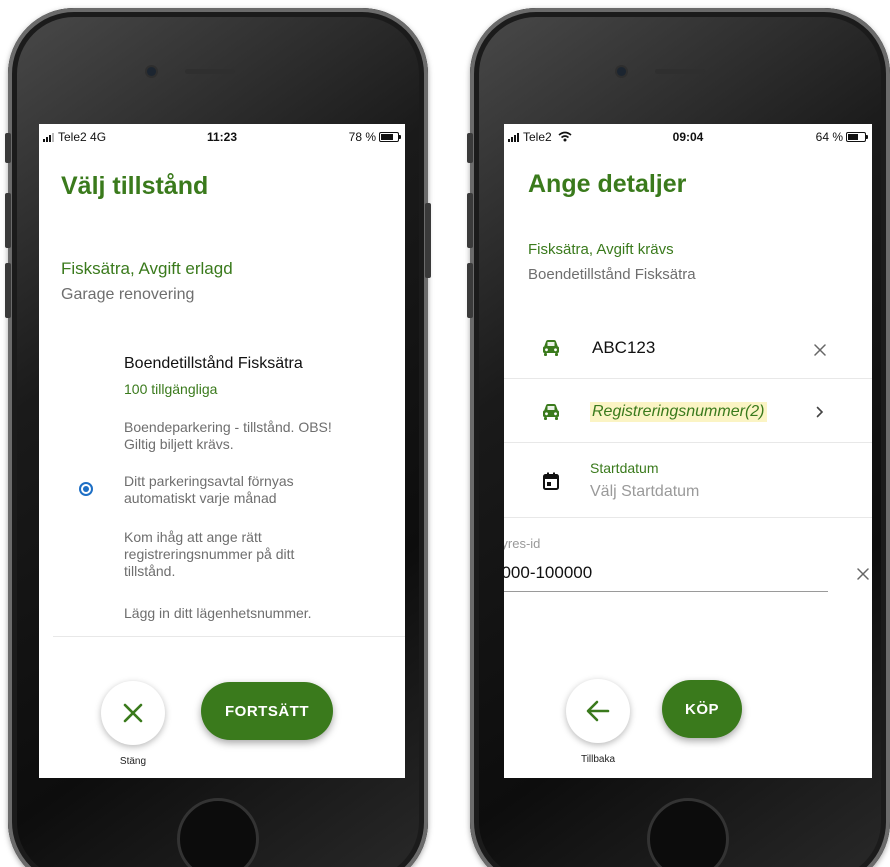  Describe the element at coordinates (133, 761) in the screenshot. I see `close-label: Stäng` at that location.